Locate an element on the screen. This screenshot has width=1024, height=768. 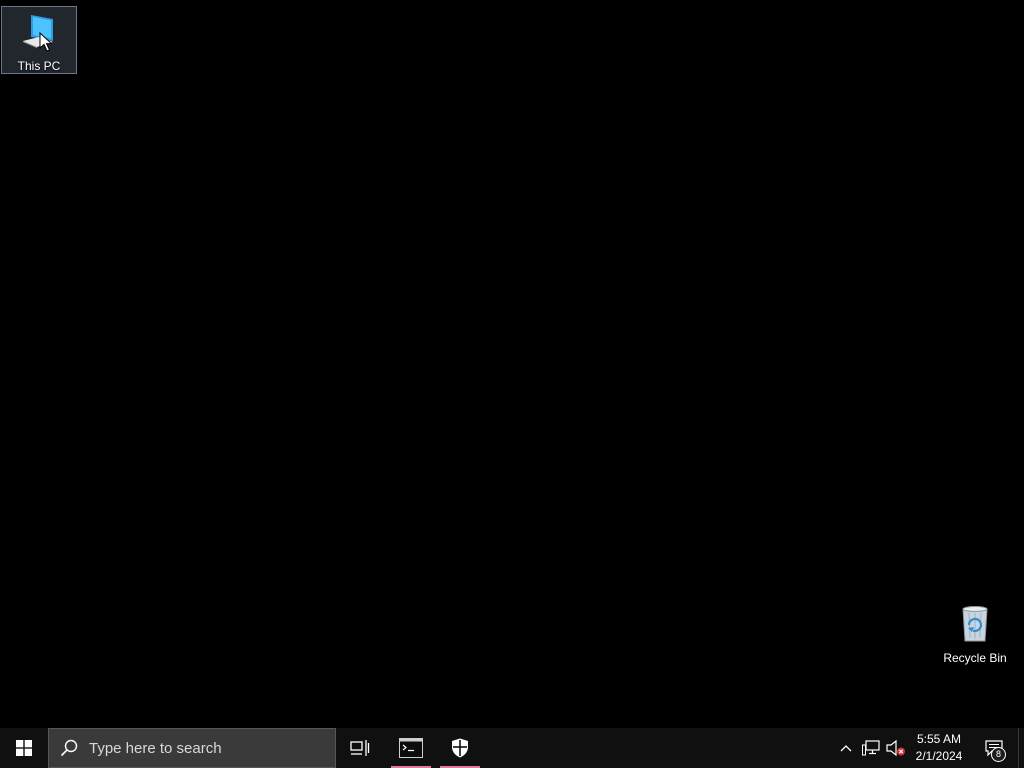
recycle-bin-label: Recycle Bin is located at coordinates (975, 658).